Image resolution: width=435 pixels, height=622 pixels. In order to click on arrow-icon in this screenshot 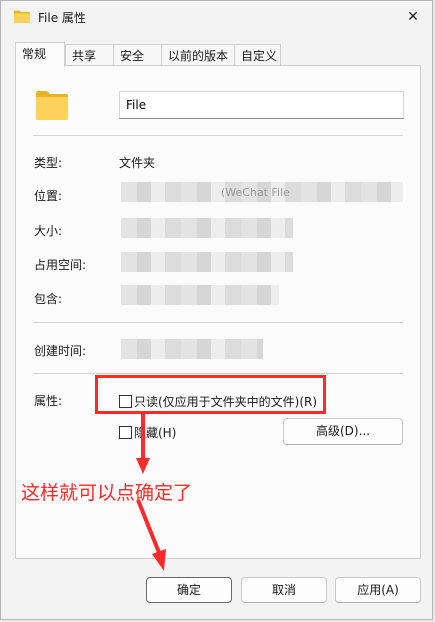, I will do `click(151, 492)`.